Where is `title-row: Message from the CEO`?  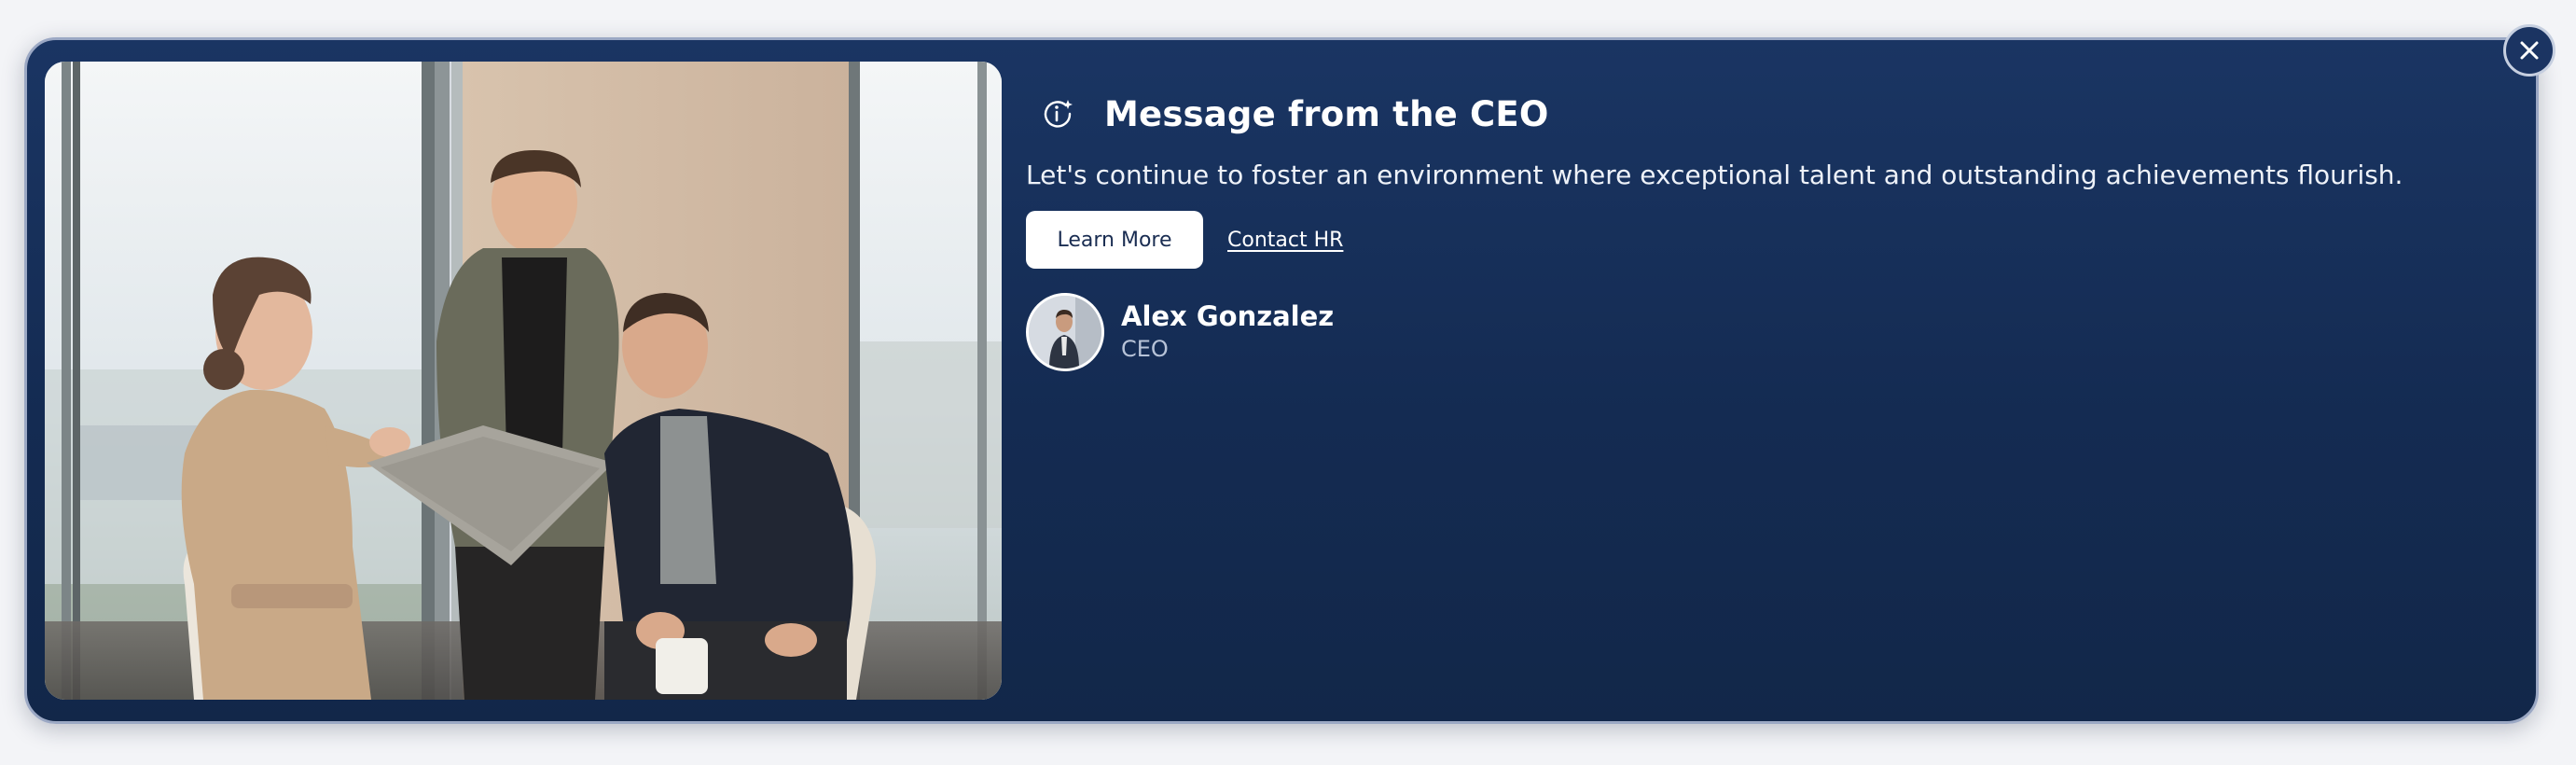 title-row: Message from the CEO is located at coordinates (1749, 114).